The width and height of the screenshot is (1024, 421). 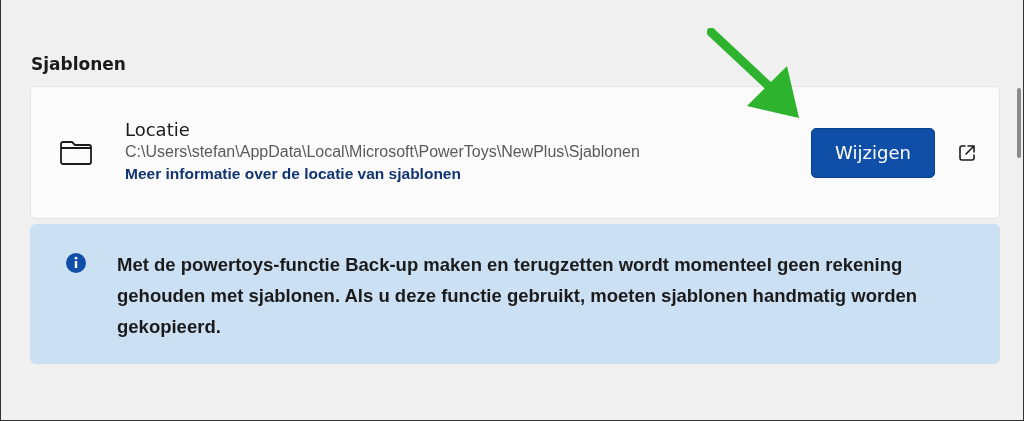 I want to click on info-link: Meer informatie over de locatie van sjablonen, so click(x=468, y=173).